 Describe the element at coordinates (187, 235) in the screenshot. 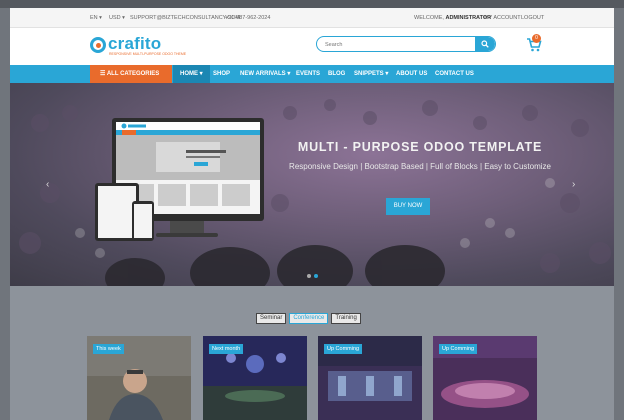

I see `monitor-base` at that location.